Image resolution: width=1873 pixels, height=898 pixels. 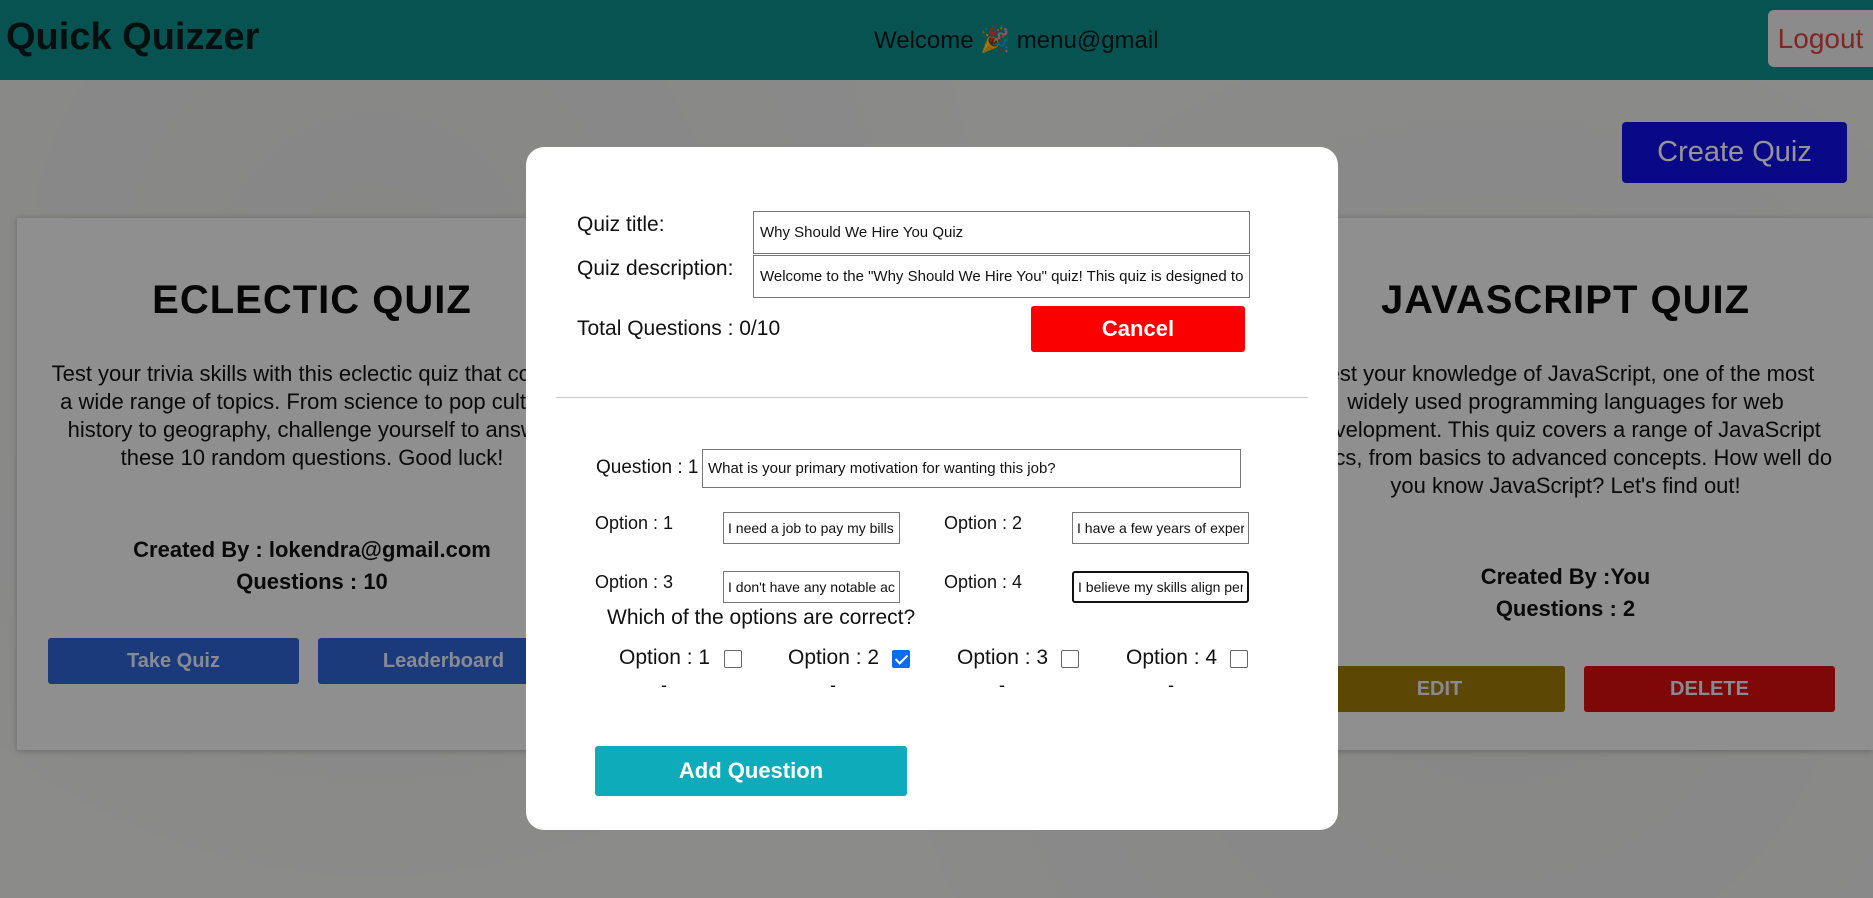 I want to click on correct-option-4-label: Option : 4, so click(x=1172, y=657).